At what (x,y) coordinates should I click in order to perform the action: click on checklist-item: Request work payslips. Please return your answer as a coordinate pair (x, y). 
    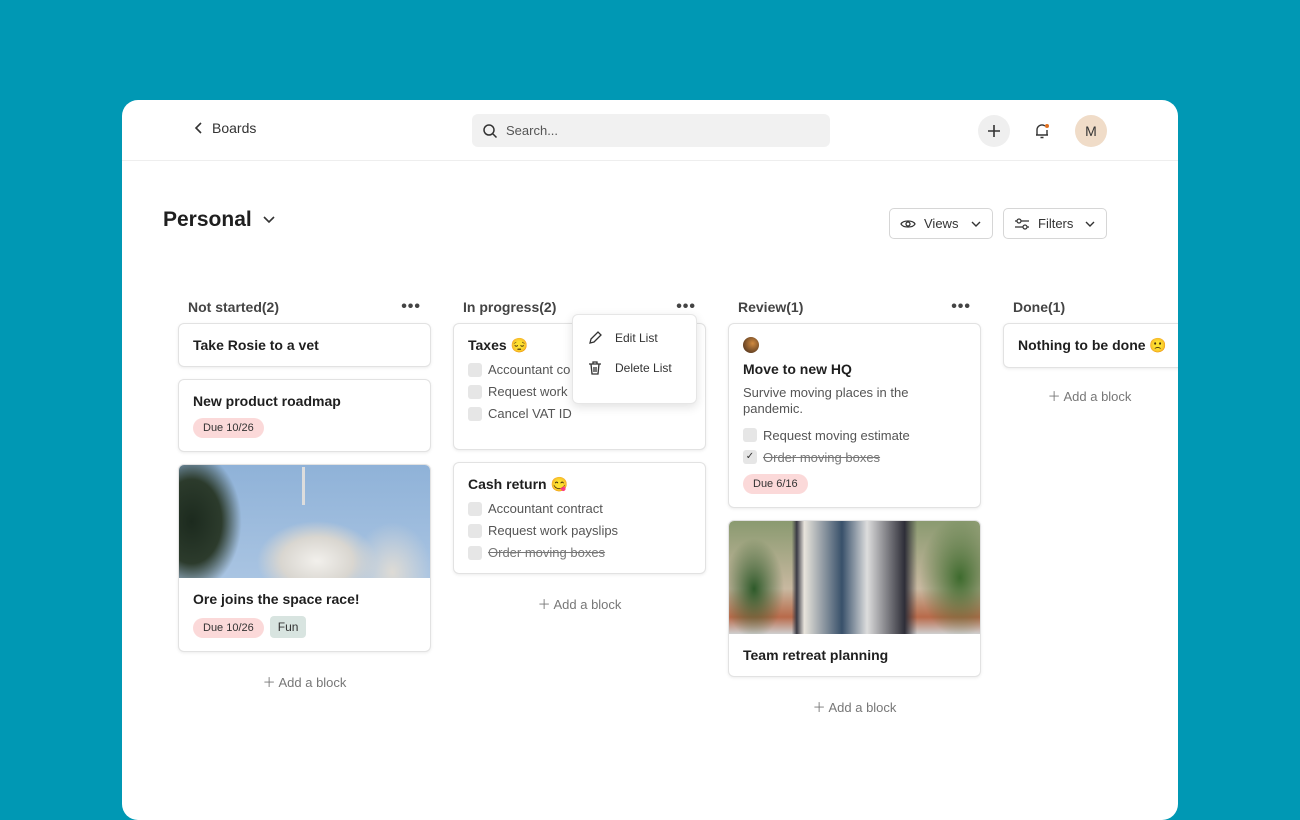
    Looking at the image, I should click on (579, 530).